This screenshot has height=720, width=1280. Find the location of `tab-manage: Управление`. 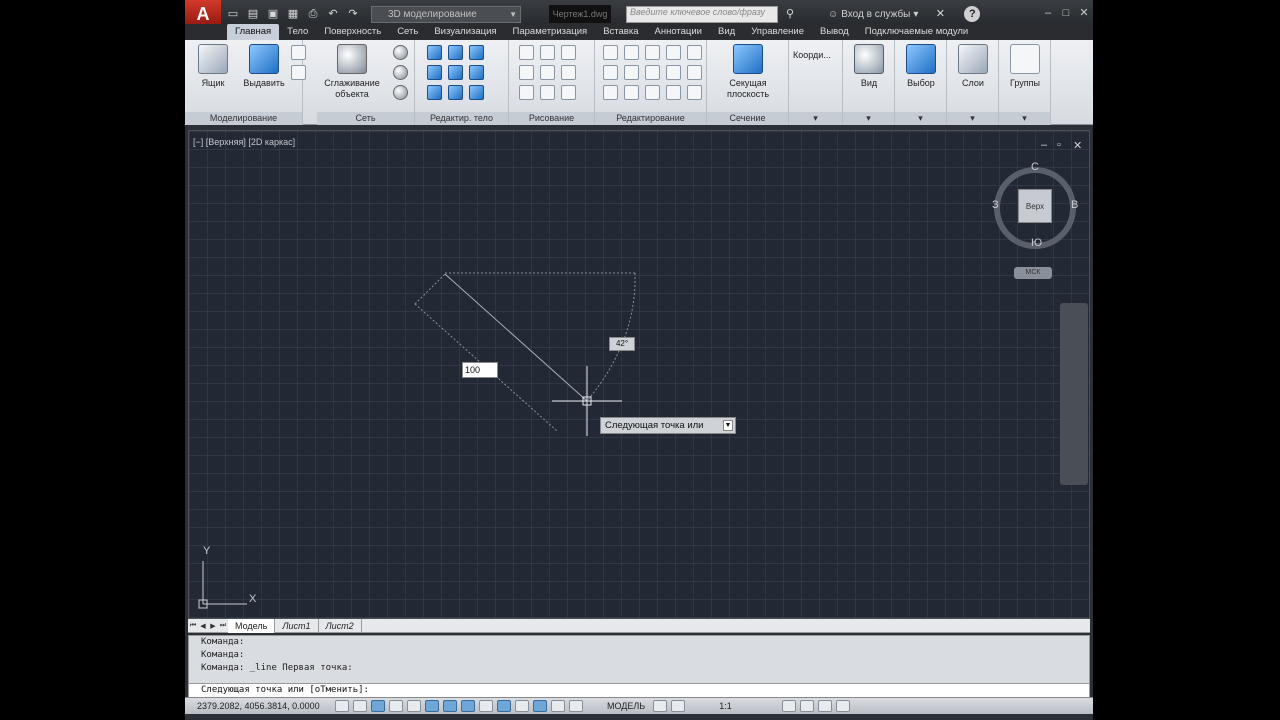

tab-manage: Управление is located at coordinates (777, 32).